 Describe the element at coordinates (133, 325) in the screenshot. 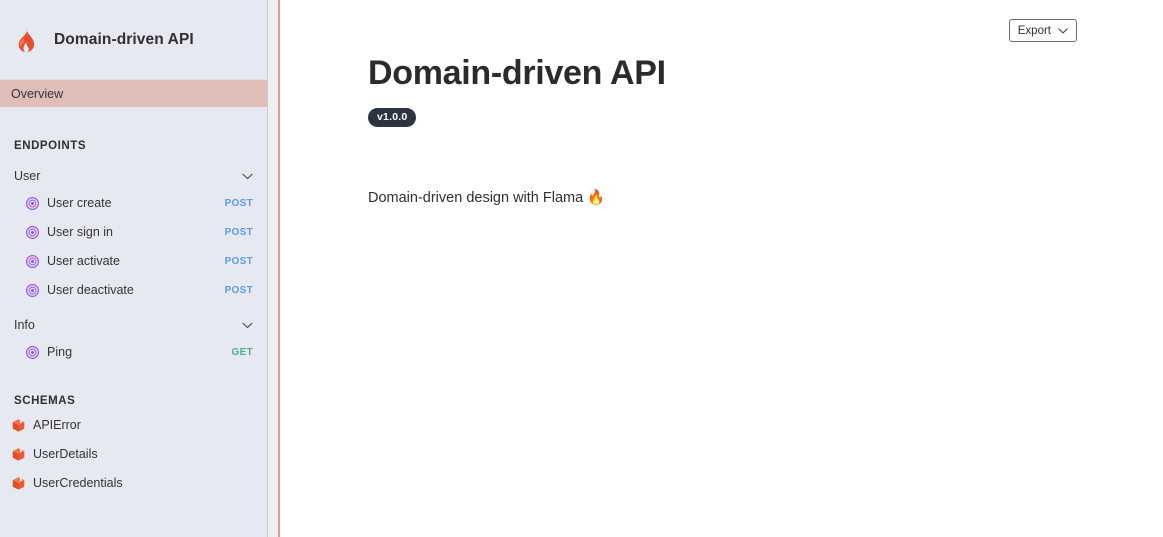

I see `sidebar-group-info: Info` at that location.